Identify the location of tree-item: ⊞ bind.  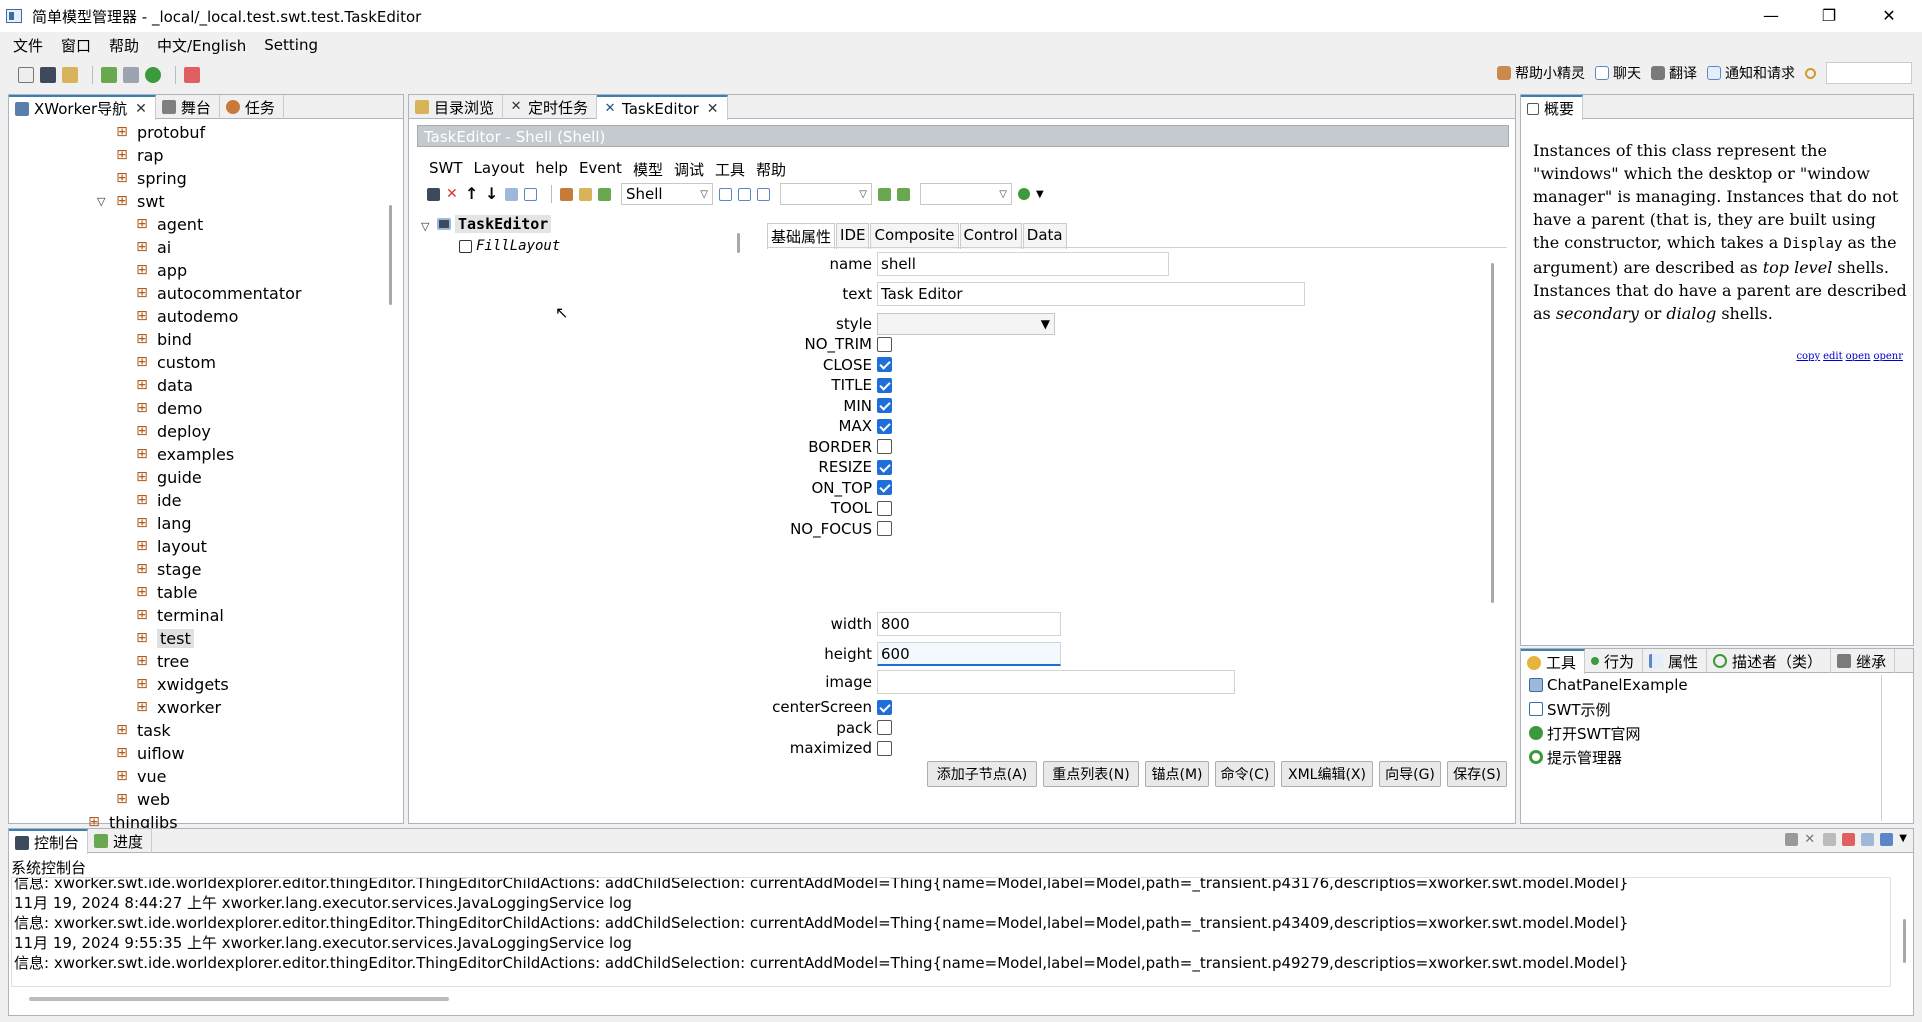
(163, 339).